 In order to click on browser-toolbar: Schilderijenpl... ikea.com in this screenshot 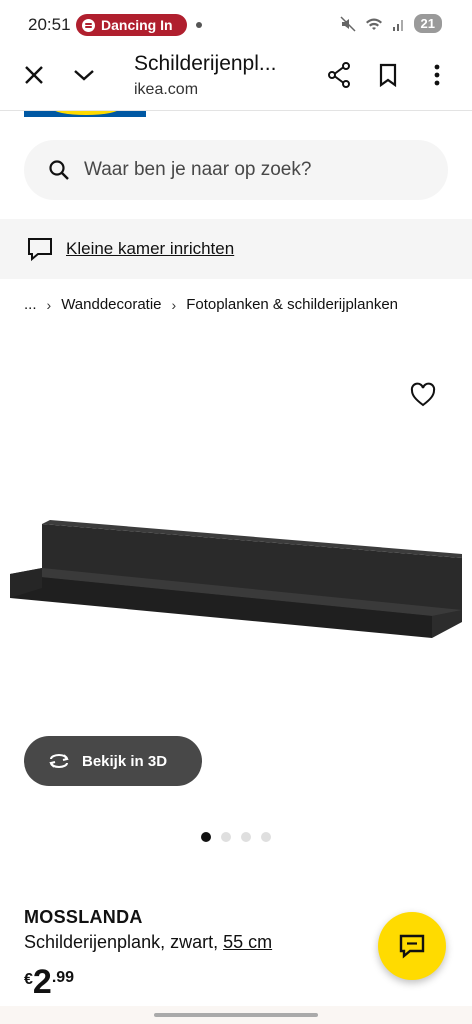, I will do `click(236, 80)`.